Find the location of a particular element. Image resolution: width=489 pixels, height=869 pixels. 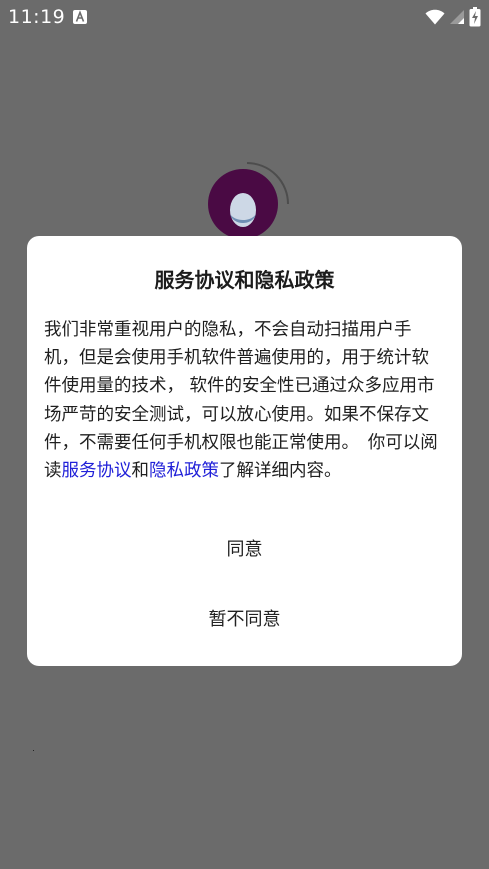

a-letter-icon is located at coordinates (80, 17).